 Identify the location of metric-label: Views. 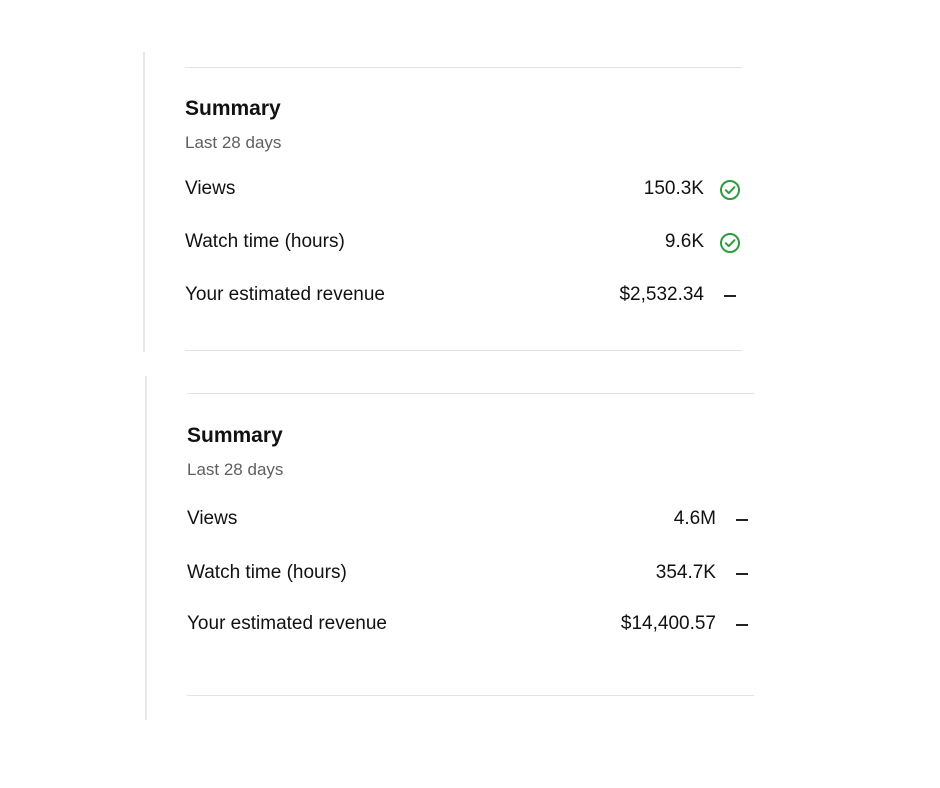
(212, 518).